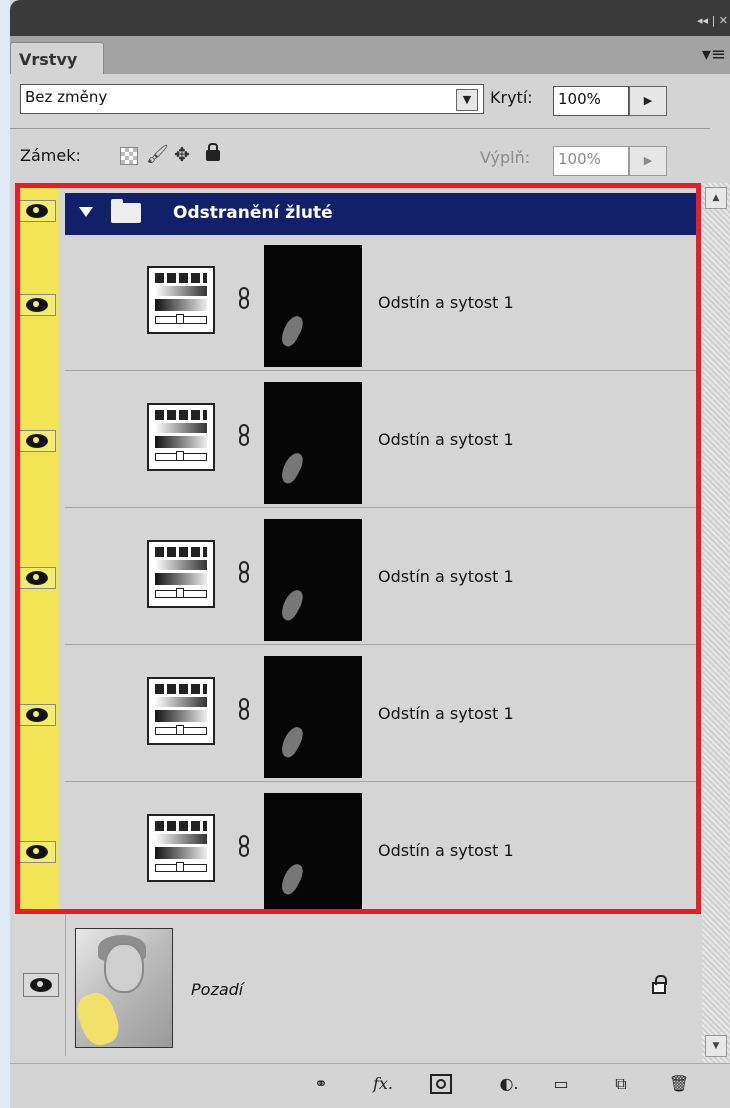 This screenshot has width=730, height=1108. What do you see at coordinates (253, 213) in the screenshot?
I see `group-name: Odstranění žluté` at bounding box center [253, 213].